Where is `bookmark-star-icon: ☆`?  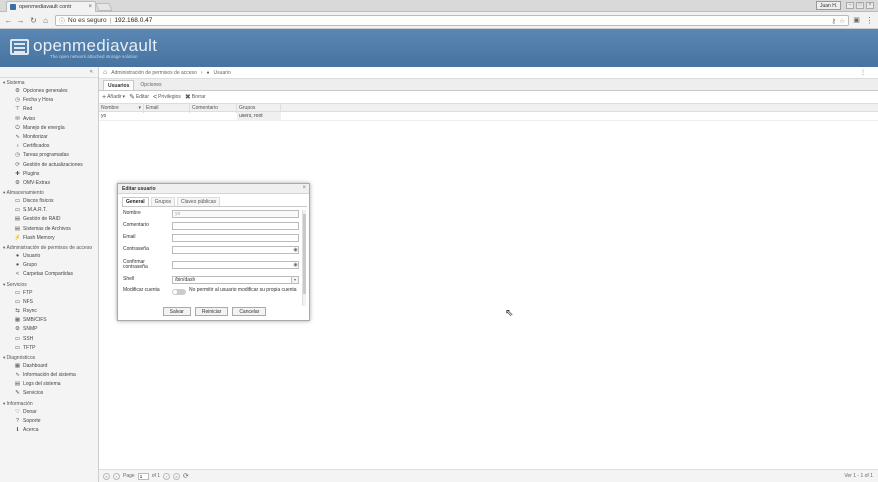 bookmark-star-icon: ☆ is located at coordinates (842, 21).